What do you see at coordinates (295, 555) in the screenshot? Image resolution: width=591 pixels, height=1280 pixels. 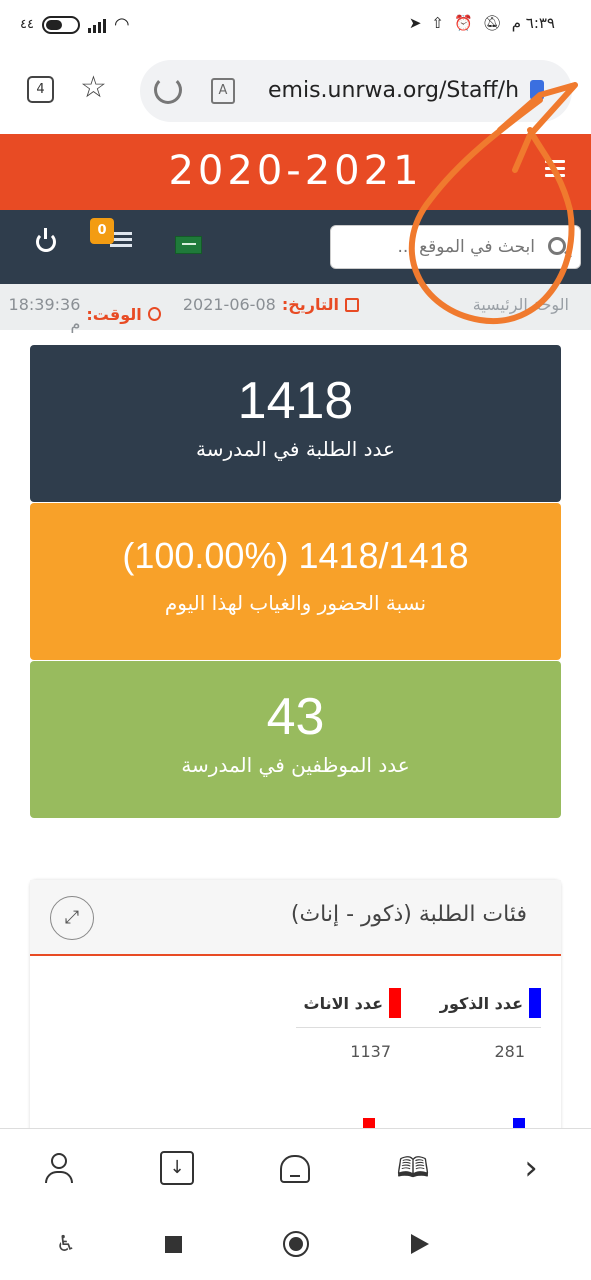 I see `attendance-value: (100.00%) 1418/1418` at bounding box center [295, 555].